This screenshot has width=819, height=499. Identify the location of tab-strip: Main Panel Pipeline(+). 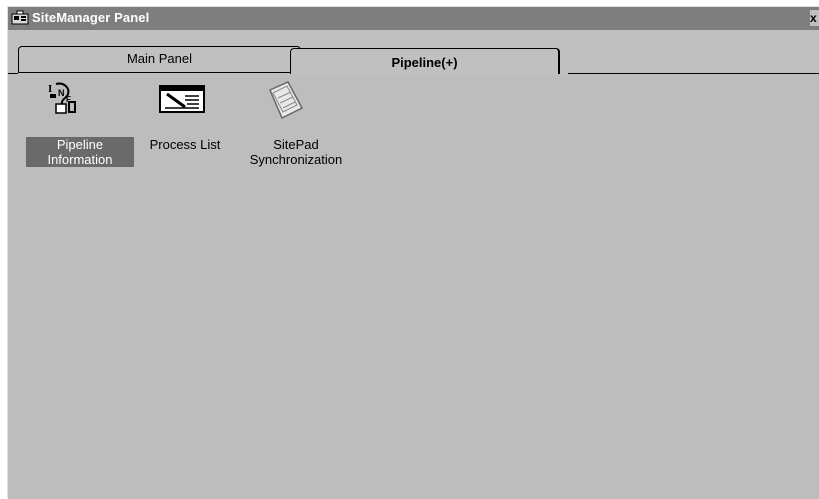
(413, 52).